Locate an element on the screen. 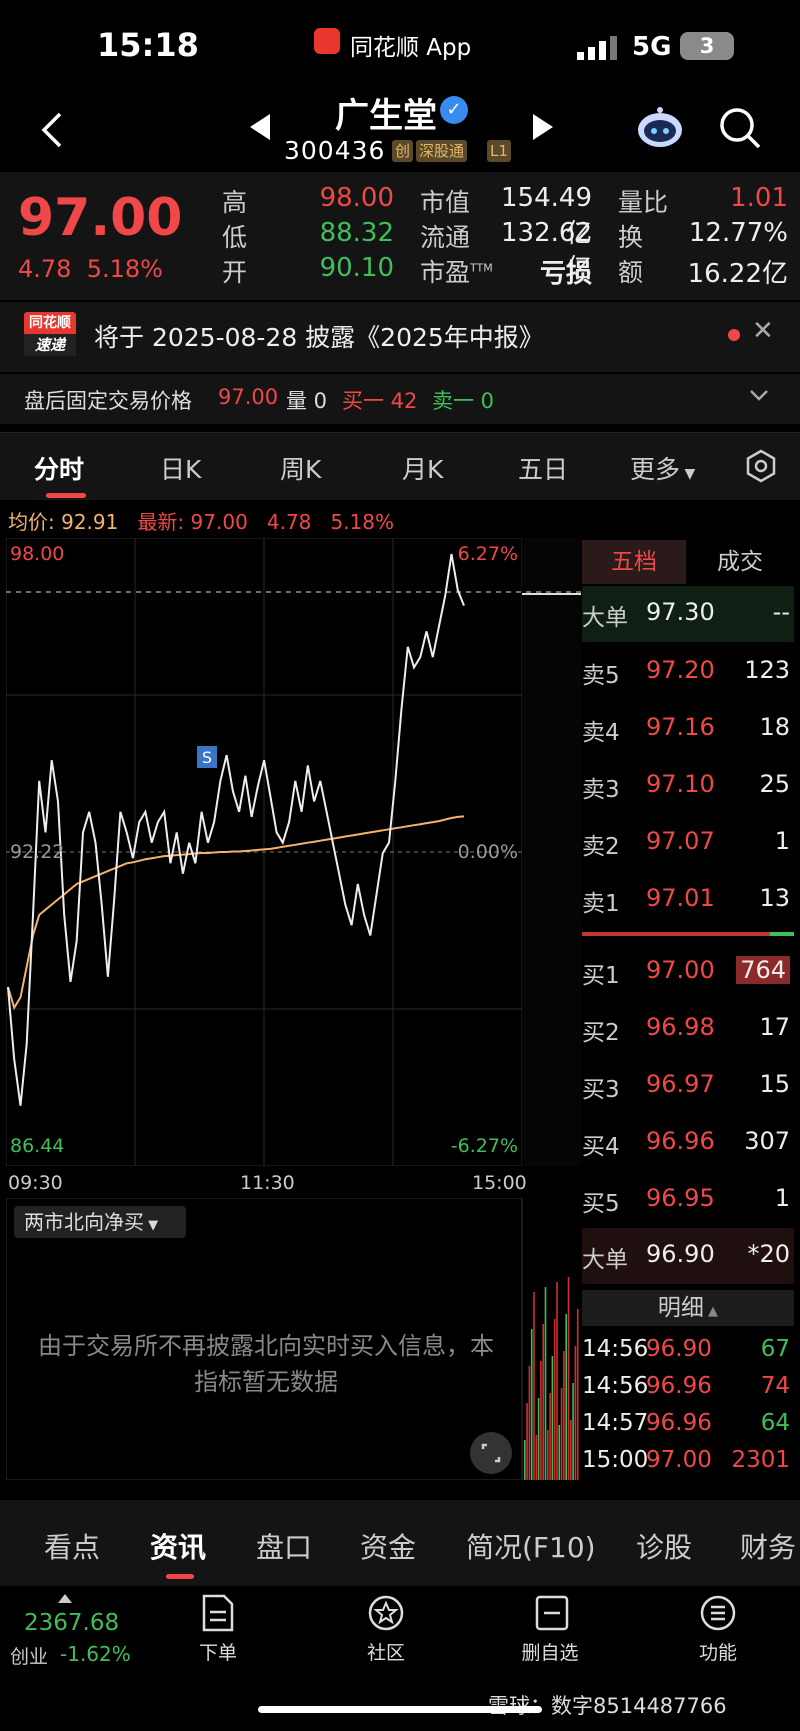 The width and height of the screenshot is (800, 1731). chevron-down-icon is located at coordinates (759, 395).